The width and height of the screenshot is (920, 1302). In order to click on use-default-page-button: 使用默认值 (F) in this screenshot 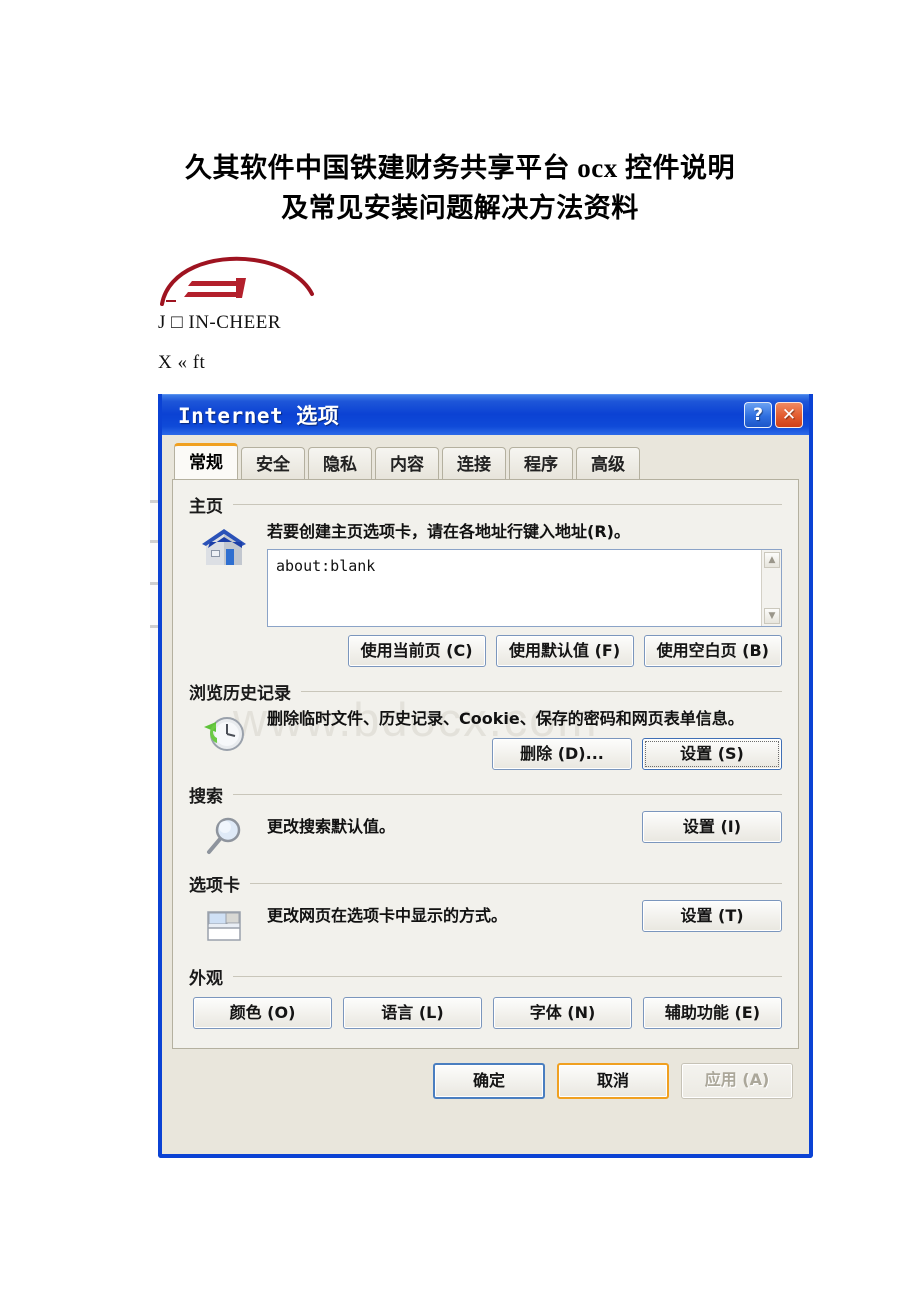, I will do `click(564, 651)`.